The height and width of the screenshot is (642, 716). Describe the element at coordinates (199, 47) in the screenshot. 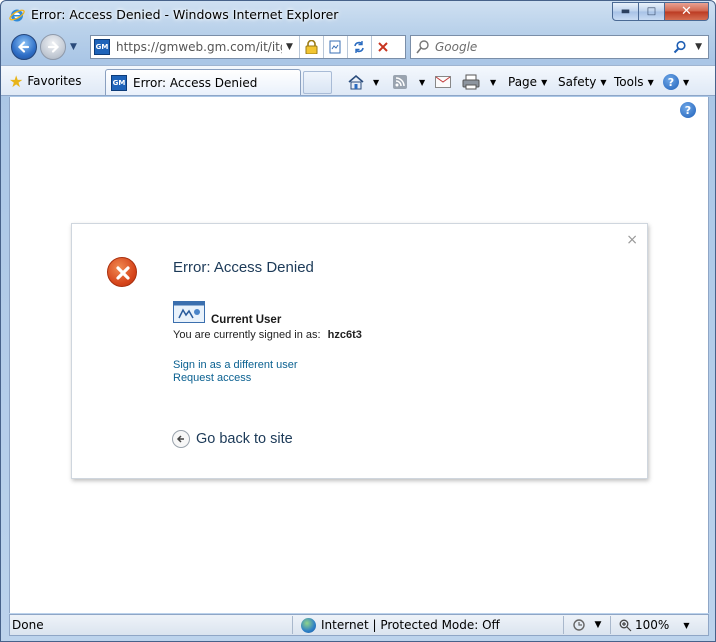

I see `url-text: https://gmweb.gm.com/it/itgn` at that location.